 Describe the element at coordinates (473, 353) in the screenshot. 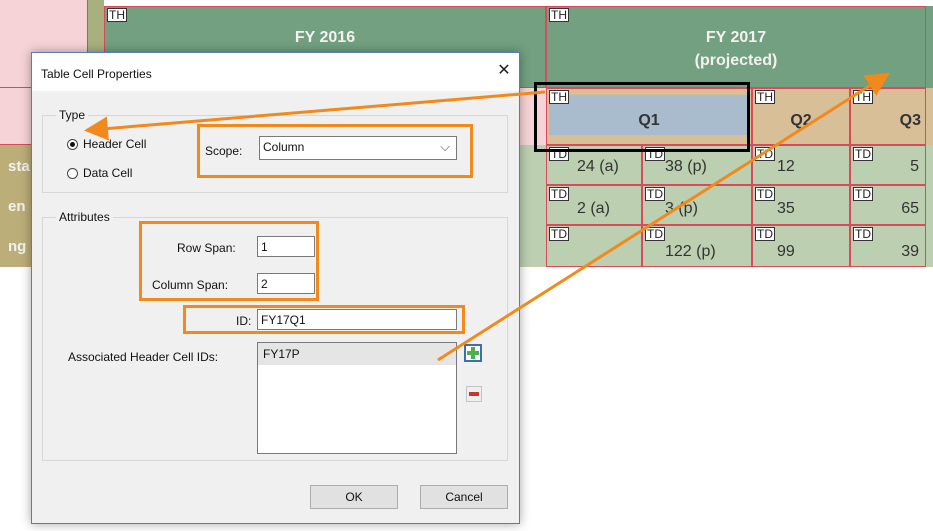

I see `add-icon` at that location.